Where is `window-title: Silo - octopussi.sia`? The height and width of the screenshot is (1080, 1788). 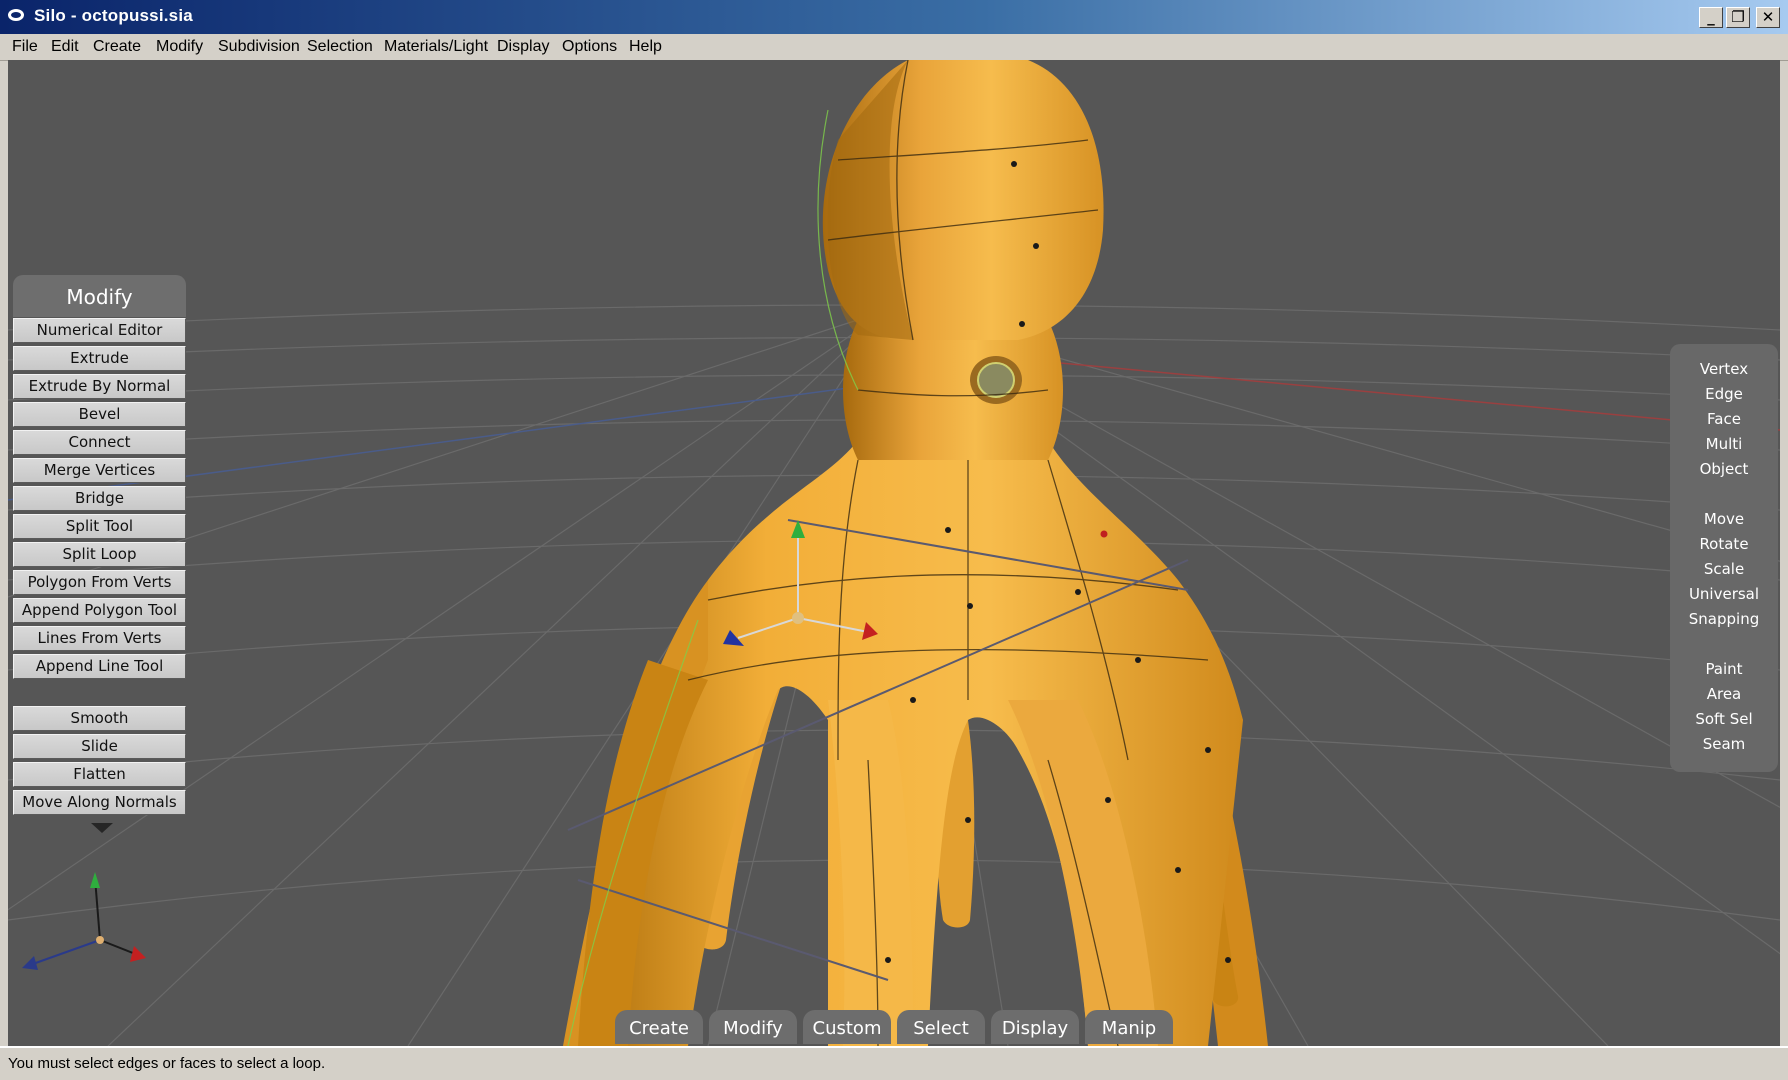
window-title: Silo - octopussi.sia is located at coordinates (113, 15).